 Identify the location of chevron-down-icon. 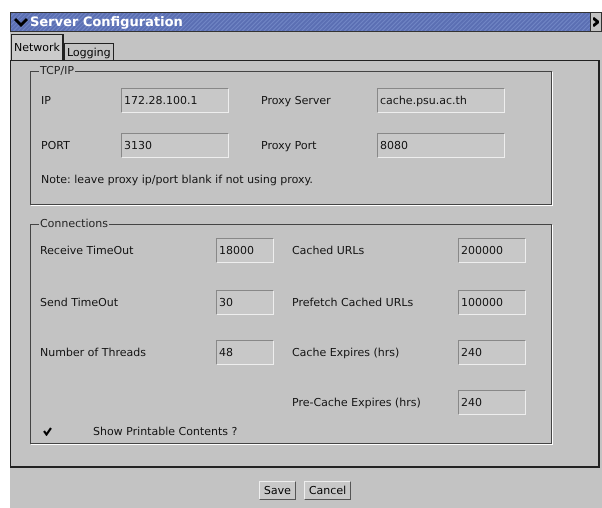
(21, 22).